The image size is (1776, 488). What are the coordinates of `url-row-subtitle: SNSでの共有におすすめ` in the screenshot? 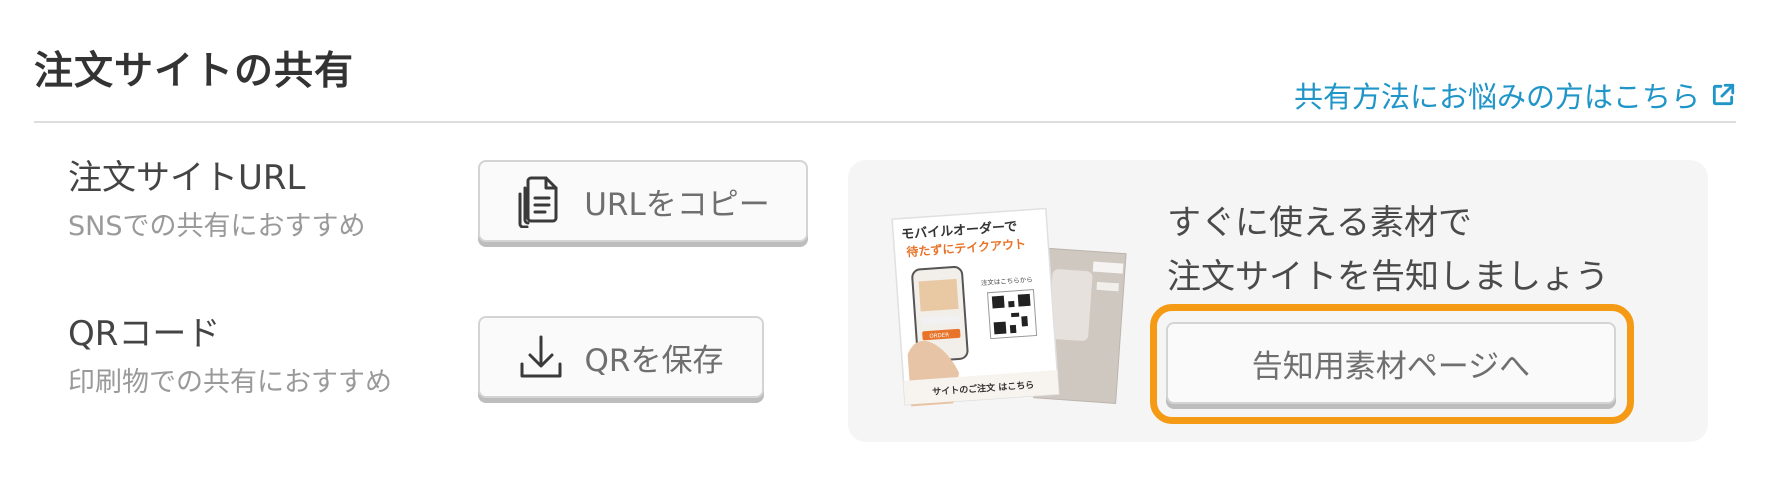 It's located at (217, 226).